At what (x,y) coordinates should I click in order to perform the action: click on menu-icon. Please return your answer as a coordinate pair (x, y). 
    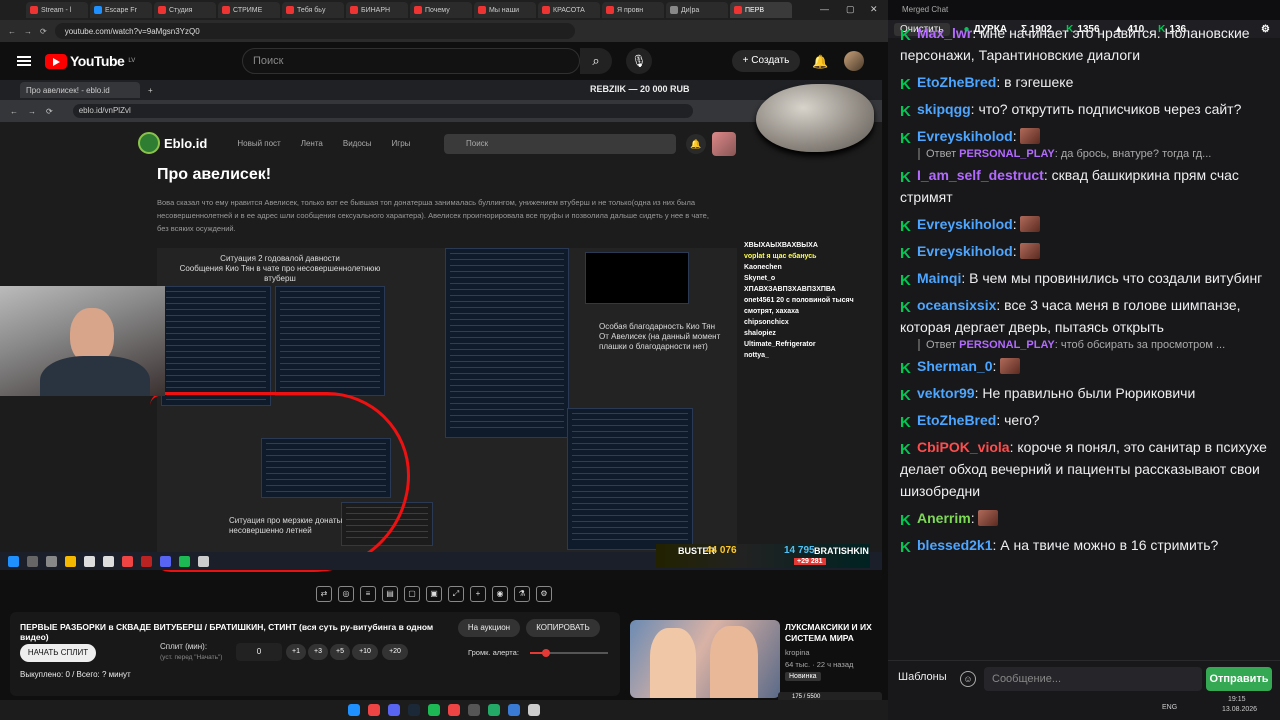
    Looking at the image, I should click on (24, 61).